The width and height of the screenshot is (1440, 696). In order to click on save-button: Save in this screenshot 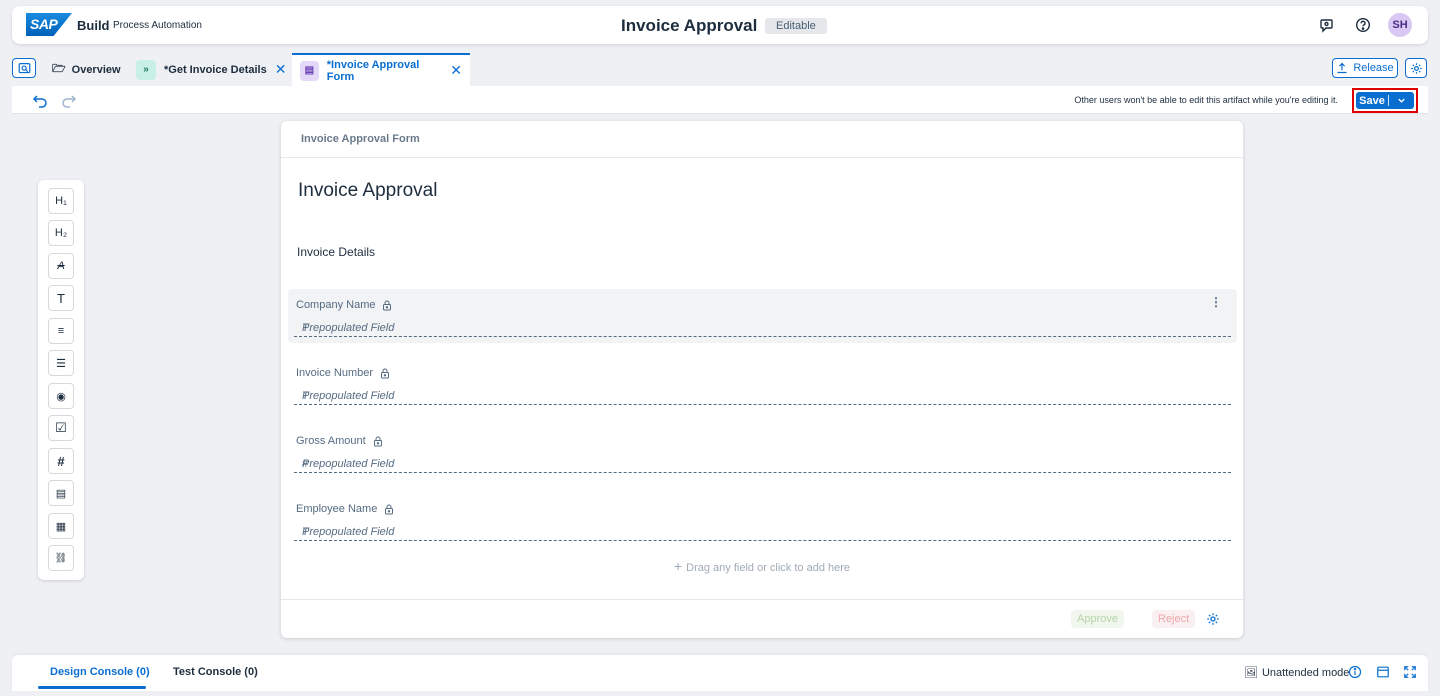, I will do `click(1385, 100)`.